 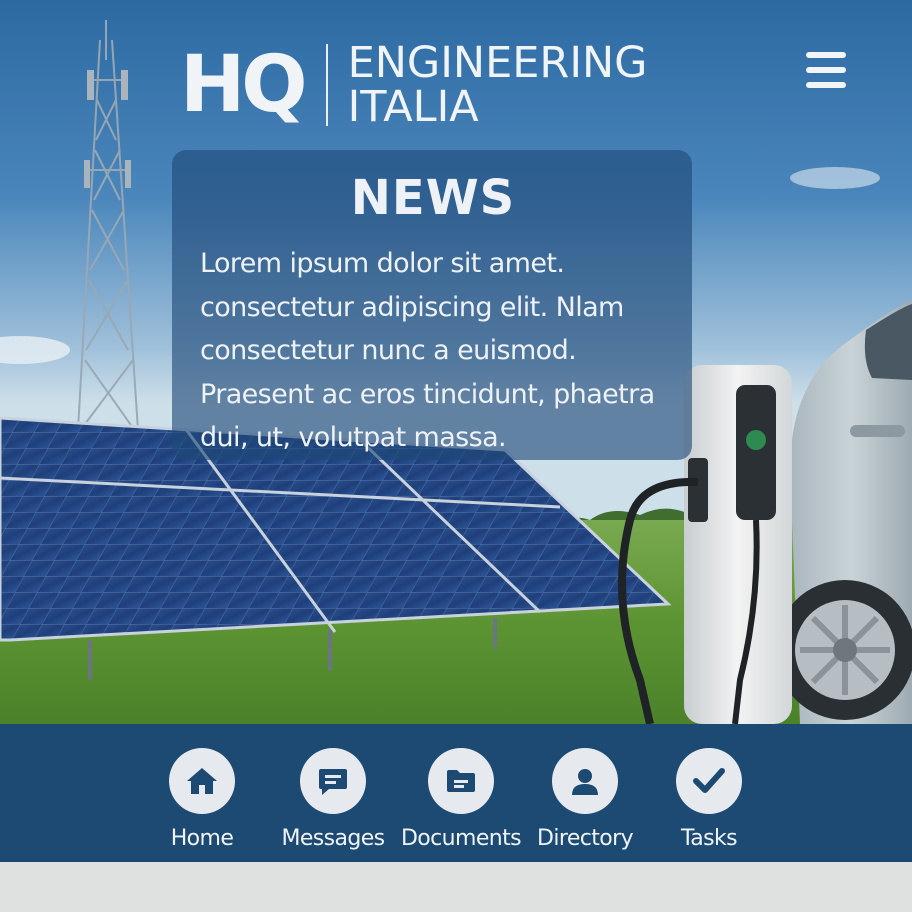 I want to click on brand-name-line1: ENGINEERING, so click(x=497, y=63).